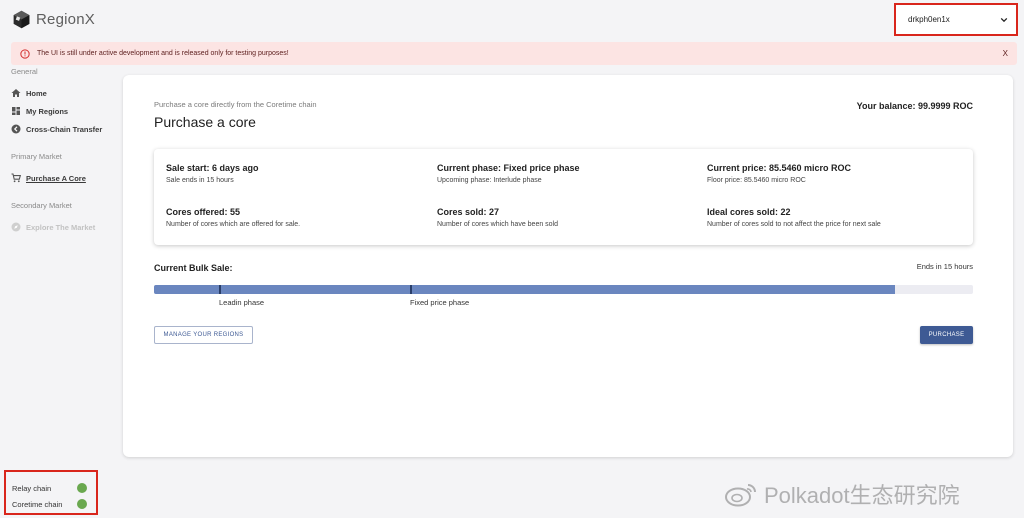 This screenshot has width=1024, height=518. Describe the element at coordinates (203, 335) in the screenshot. I see `manage-your-regions-button: MANAGE YOUR REGIONS` at that location.